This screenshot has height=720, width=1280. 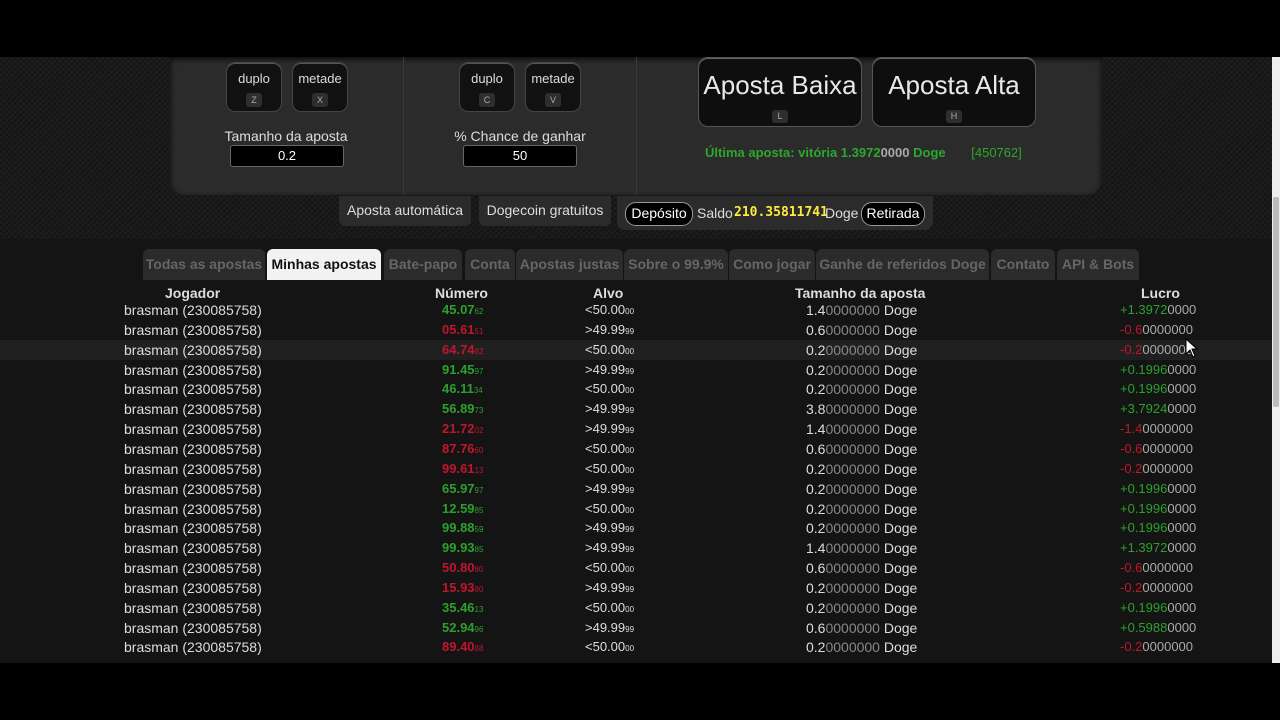 What do you see at coordinates (520, 156) in the screenshot?
I see `win-chance-input` at bounding box center [520, 156].